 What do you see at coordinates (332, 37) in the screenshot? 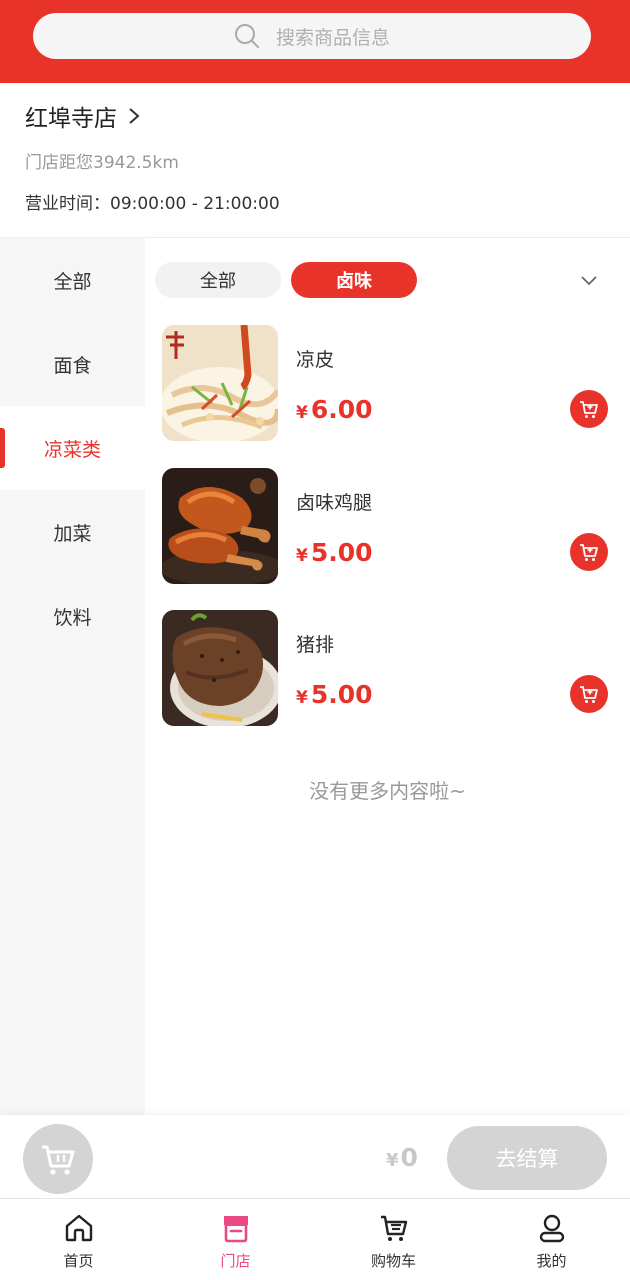
I see `search-placeholder: 搜索商品信息` at bounding box center [332, 37].